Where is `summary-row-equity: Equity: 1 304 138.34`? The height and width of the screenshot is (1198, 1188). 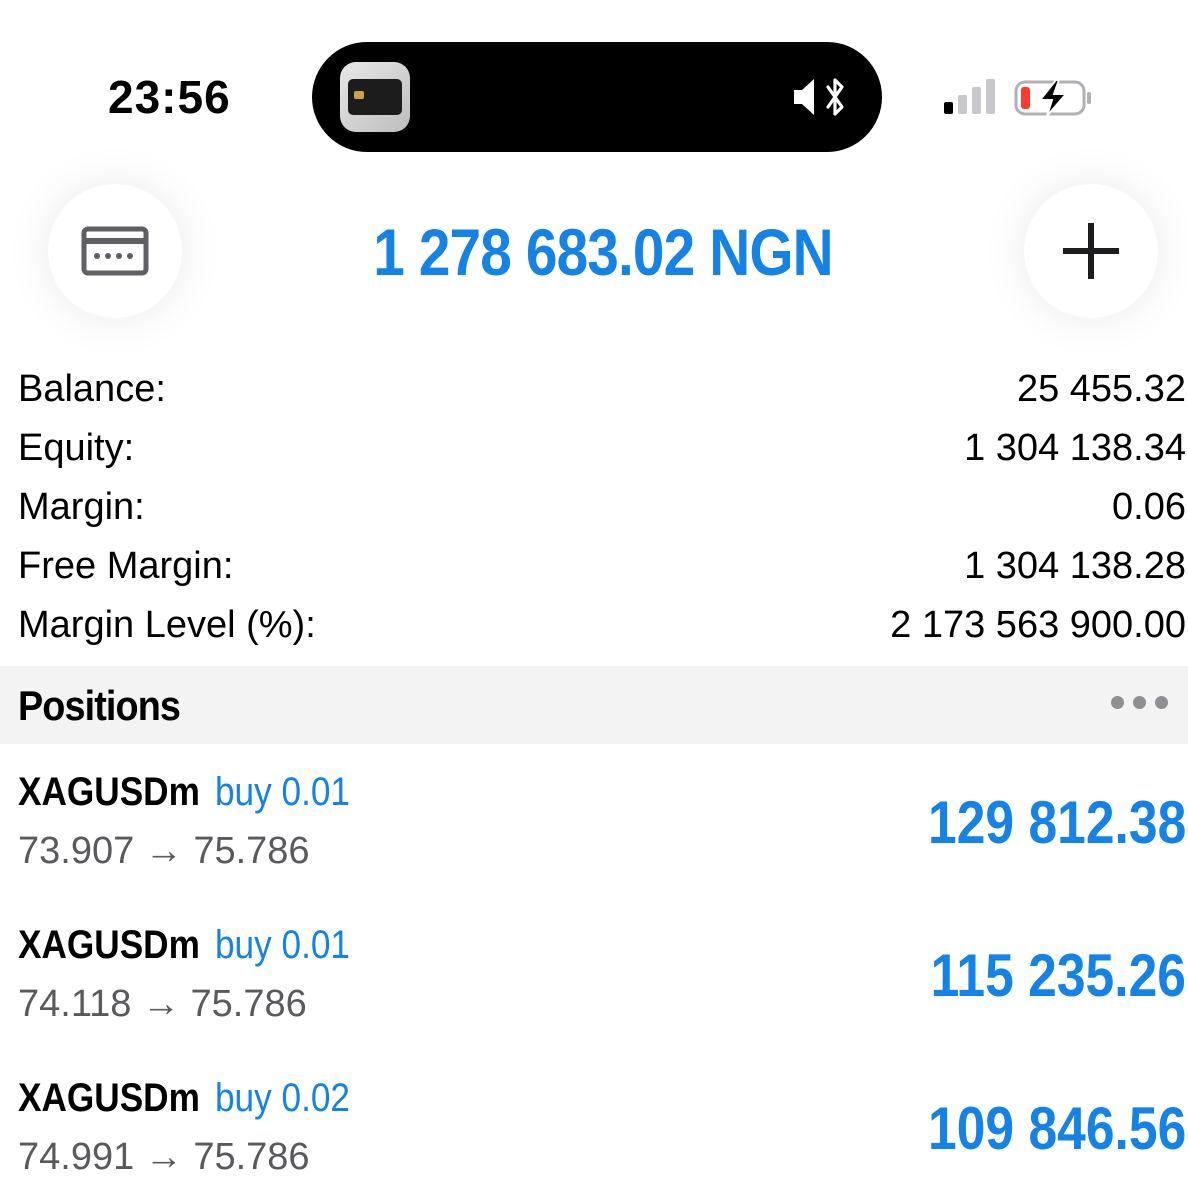 summary-row-equity: Equity: 1 304 138.34 is located at coordinates (602, 448).